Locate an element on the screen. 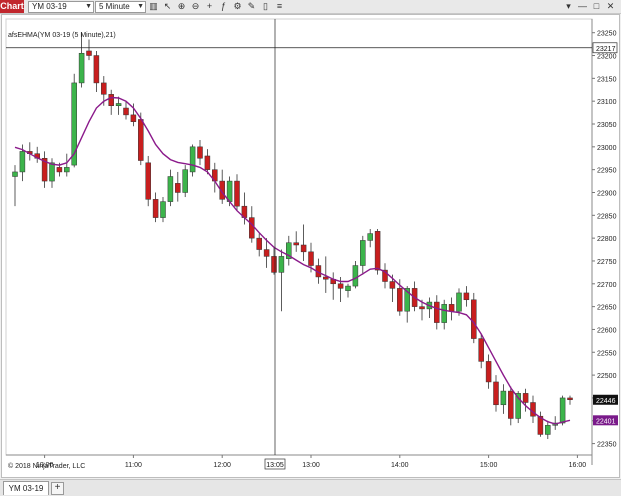 The height and width of the screenshot is (496, 621). y-tick-label: 22600 is located at coordinates (607, 330).